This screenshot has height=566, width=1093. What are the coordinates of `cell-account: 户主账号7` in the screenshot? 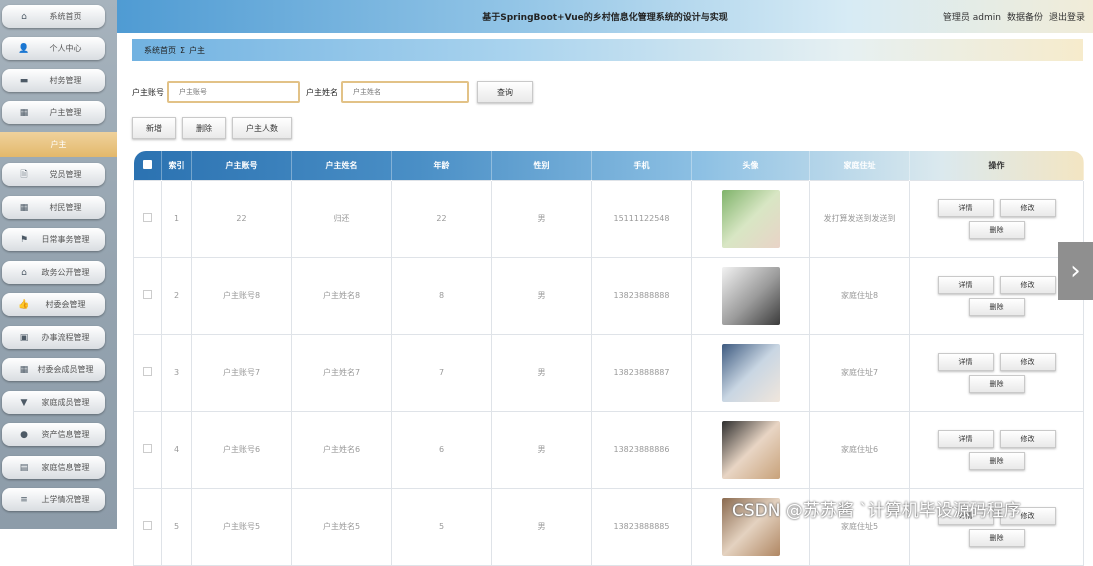 It's located at (241, 372).